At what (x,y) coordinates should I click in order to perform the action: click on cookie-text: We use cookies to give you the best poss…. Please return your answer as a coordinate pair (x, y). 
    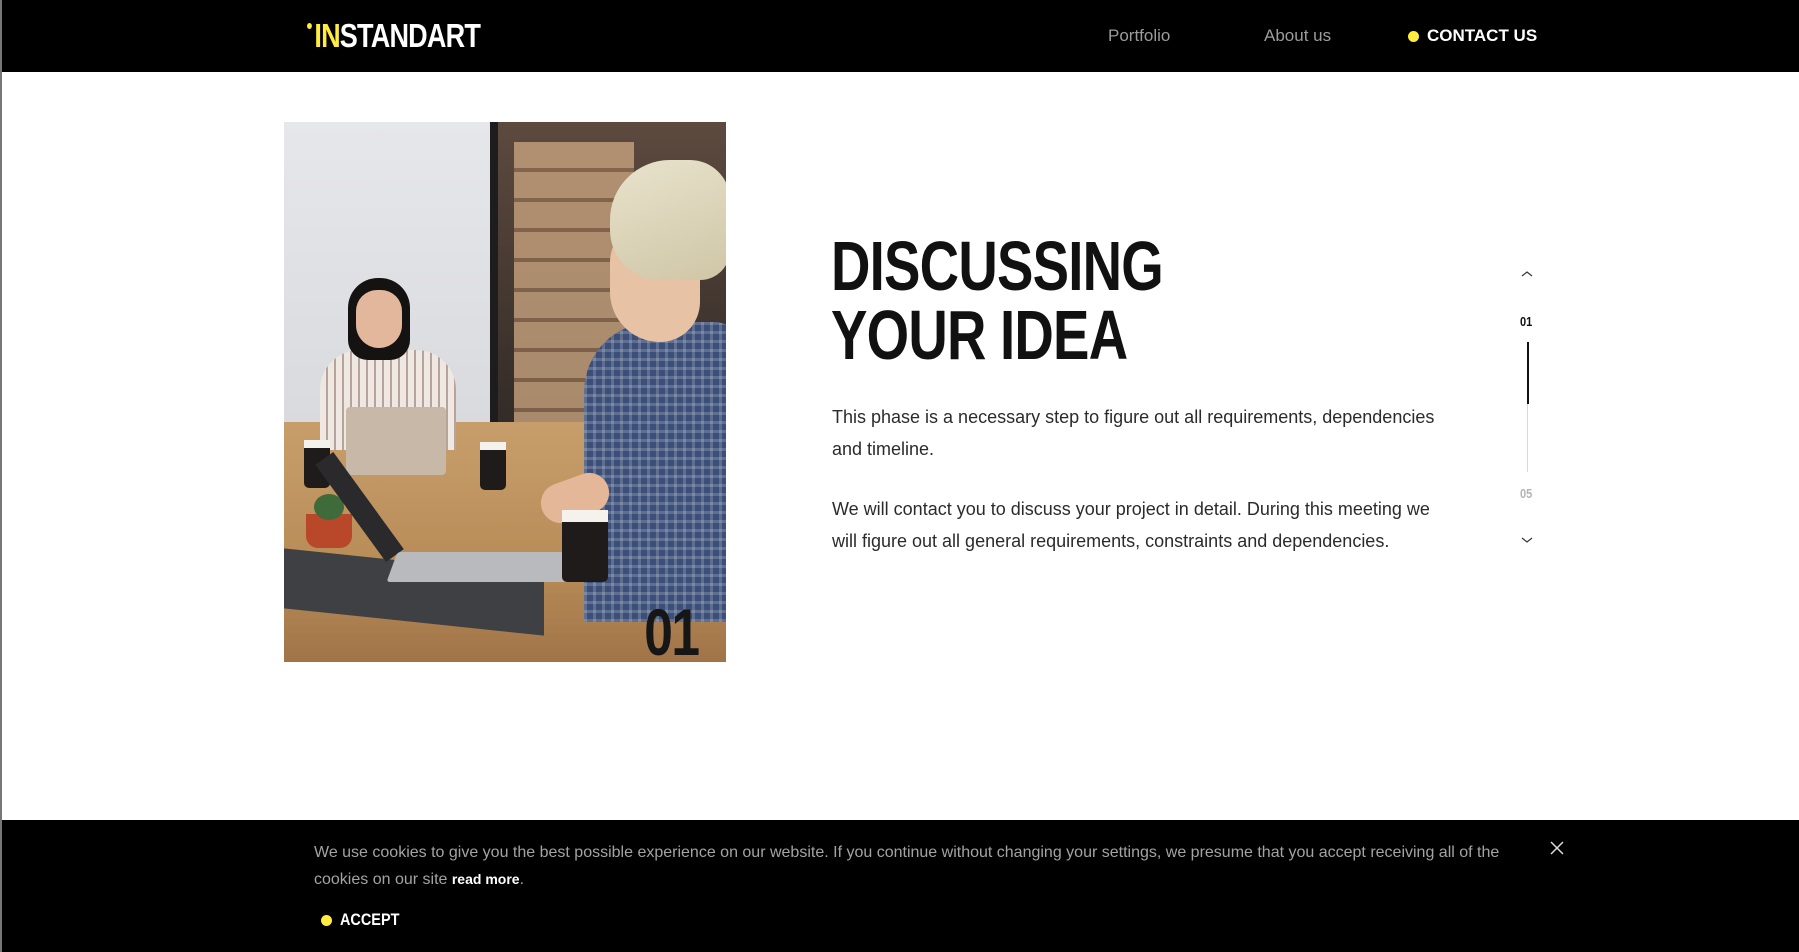
    Looking at the image, I should click on (914, 866).